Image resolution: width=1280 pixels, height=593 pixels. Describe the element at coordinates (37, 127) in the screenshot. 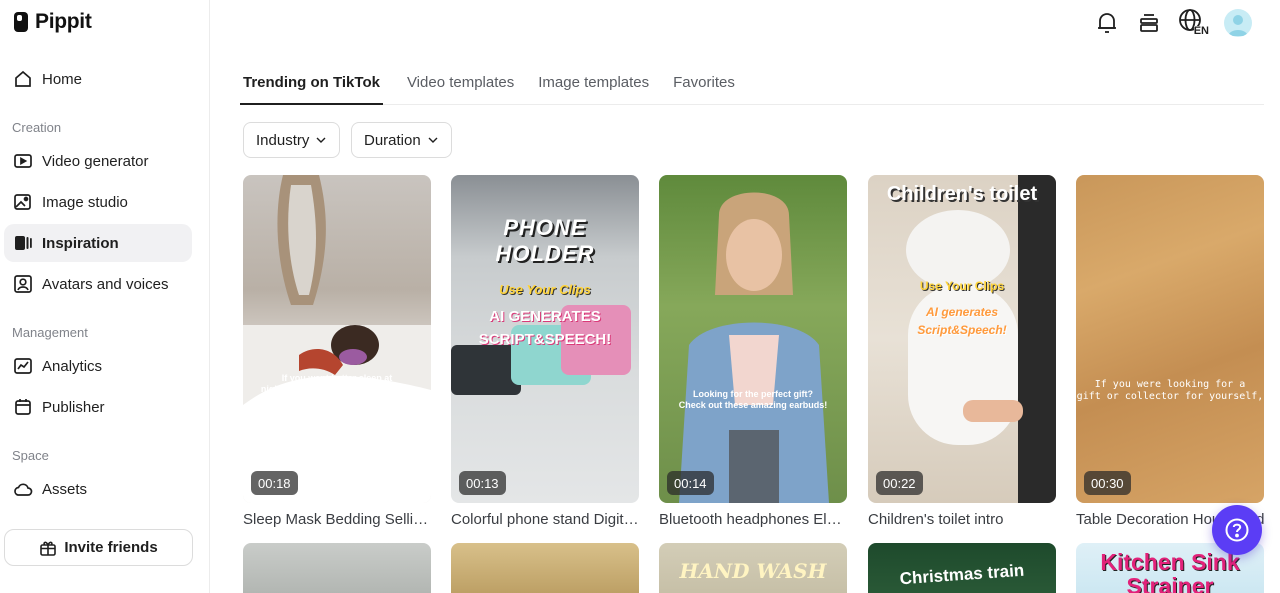

I see `section-label-creation: Creation` at that location.